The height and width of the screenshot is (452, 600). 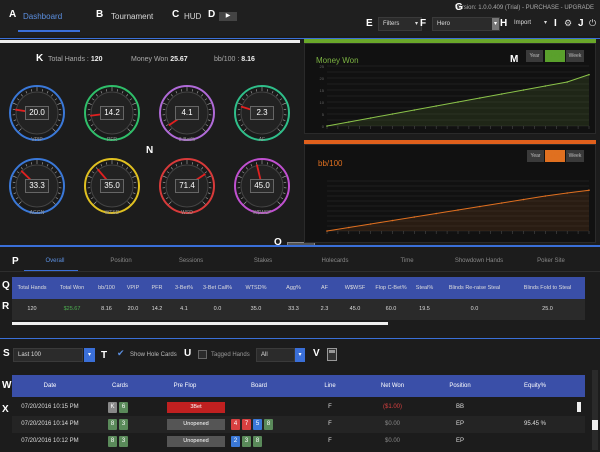 I want to click on money-week-button: Week, so click(x=575, y=56).